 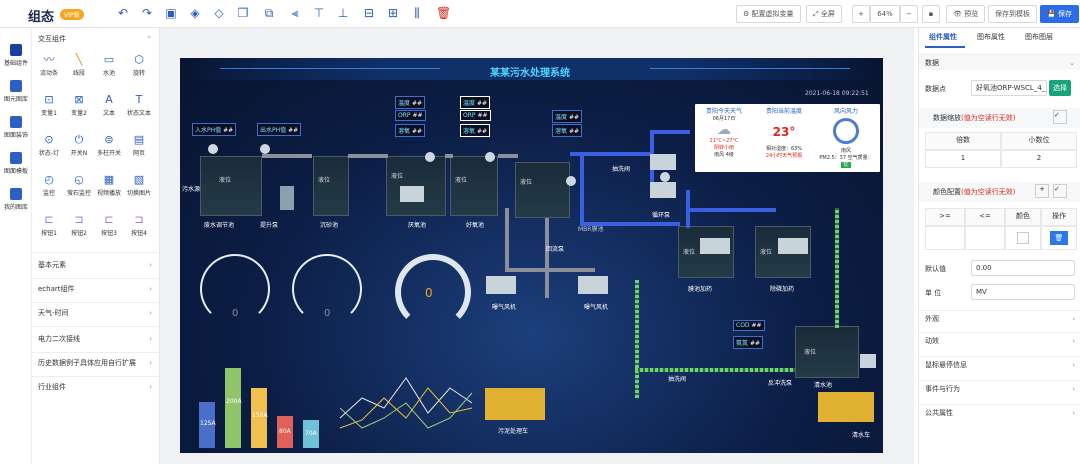 I want to click on tag-temp1: 温度 ##, so click(x=410, y=102).